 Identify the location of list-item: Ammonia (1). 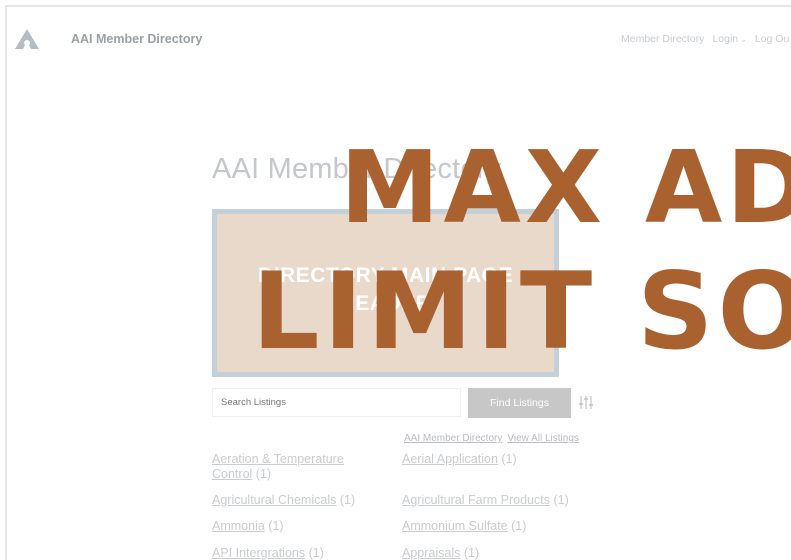
(248, 526).